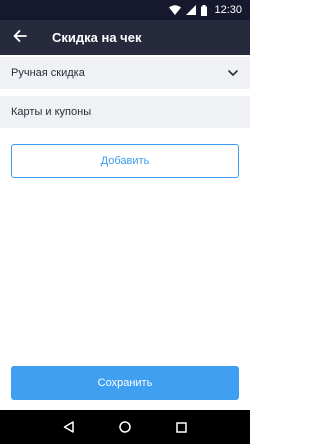 The width and height of the screenshot is (320, 444). What do you see at coordinates (204, 10) in the screenshot?
I see `battery-icon` at bounding box center [204, 10].